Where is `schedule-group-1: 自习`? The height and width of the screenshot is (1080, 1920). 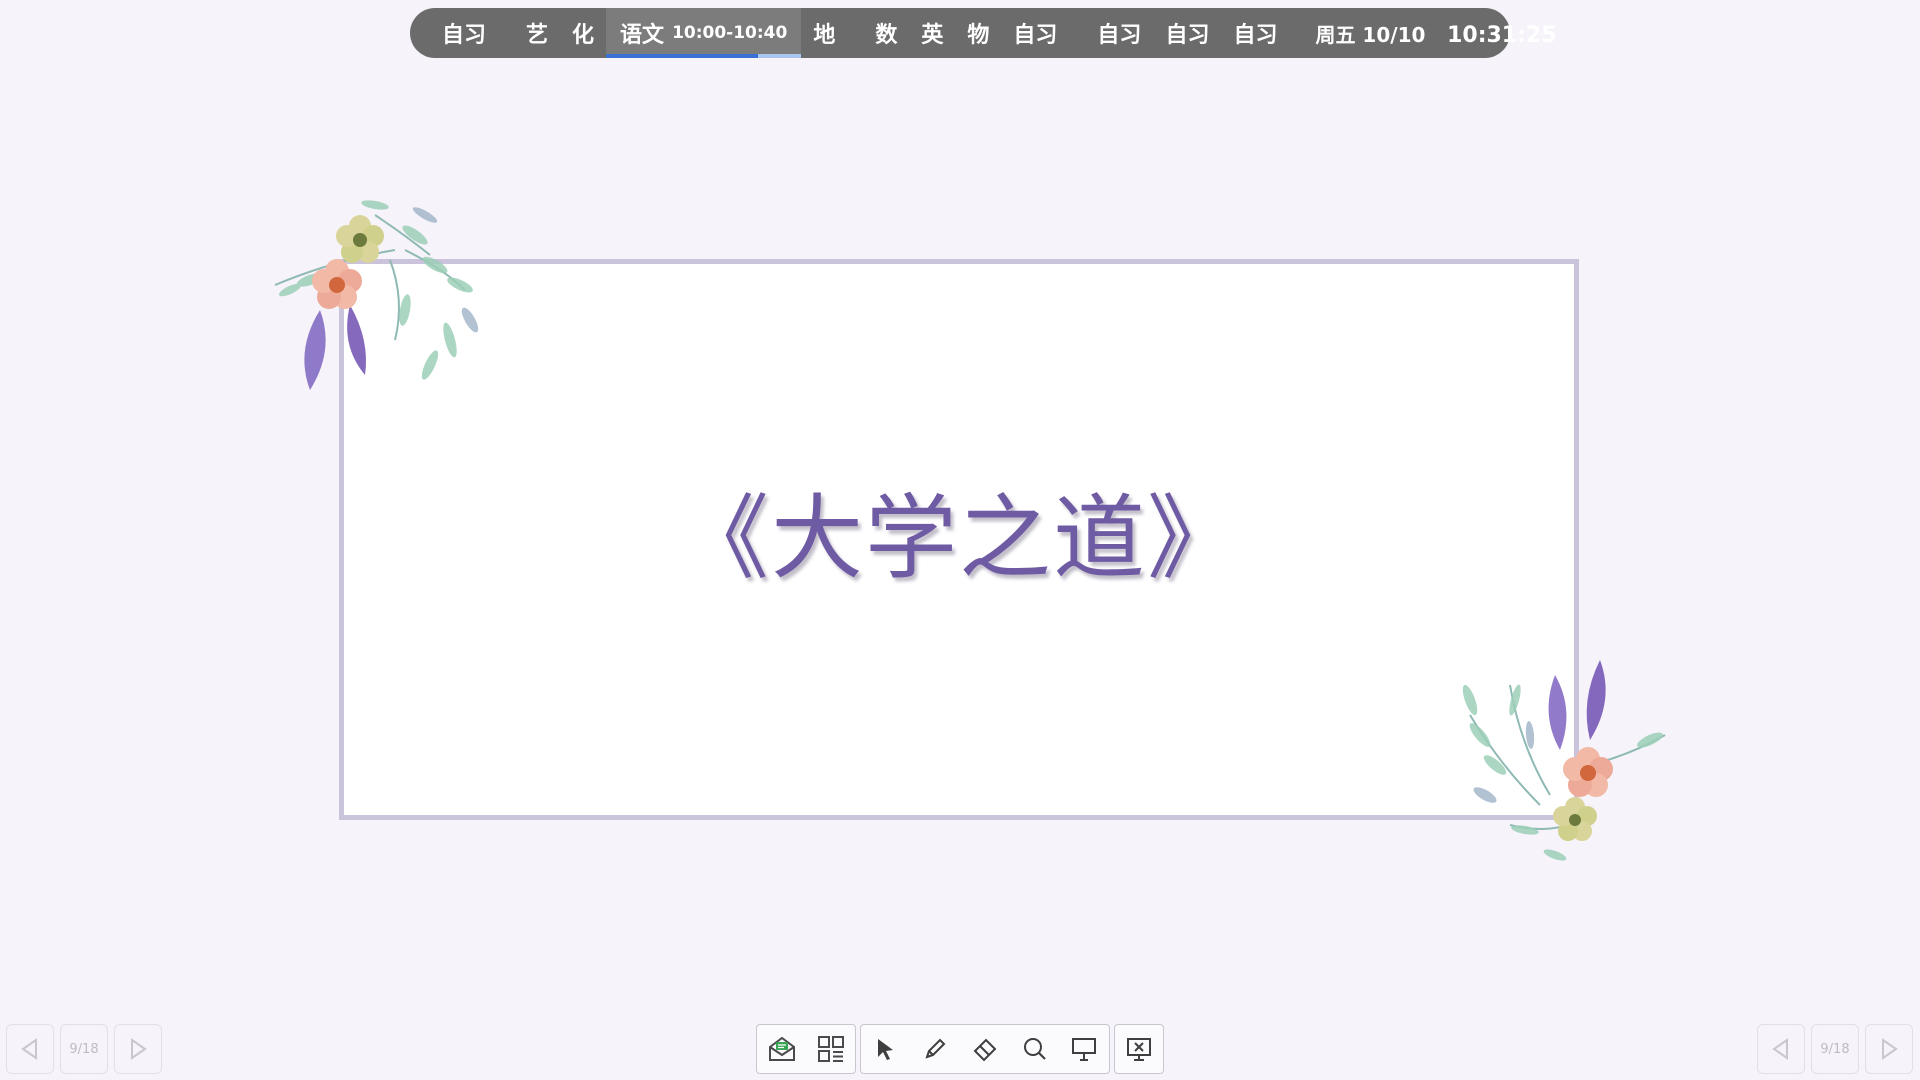 schedule-group-1: 自习 is located at coordinates (464, 33).